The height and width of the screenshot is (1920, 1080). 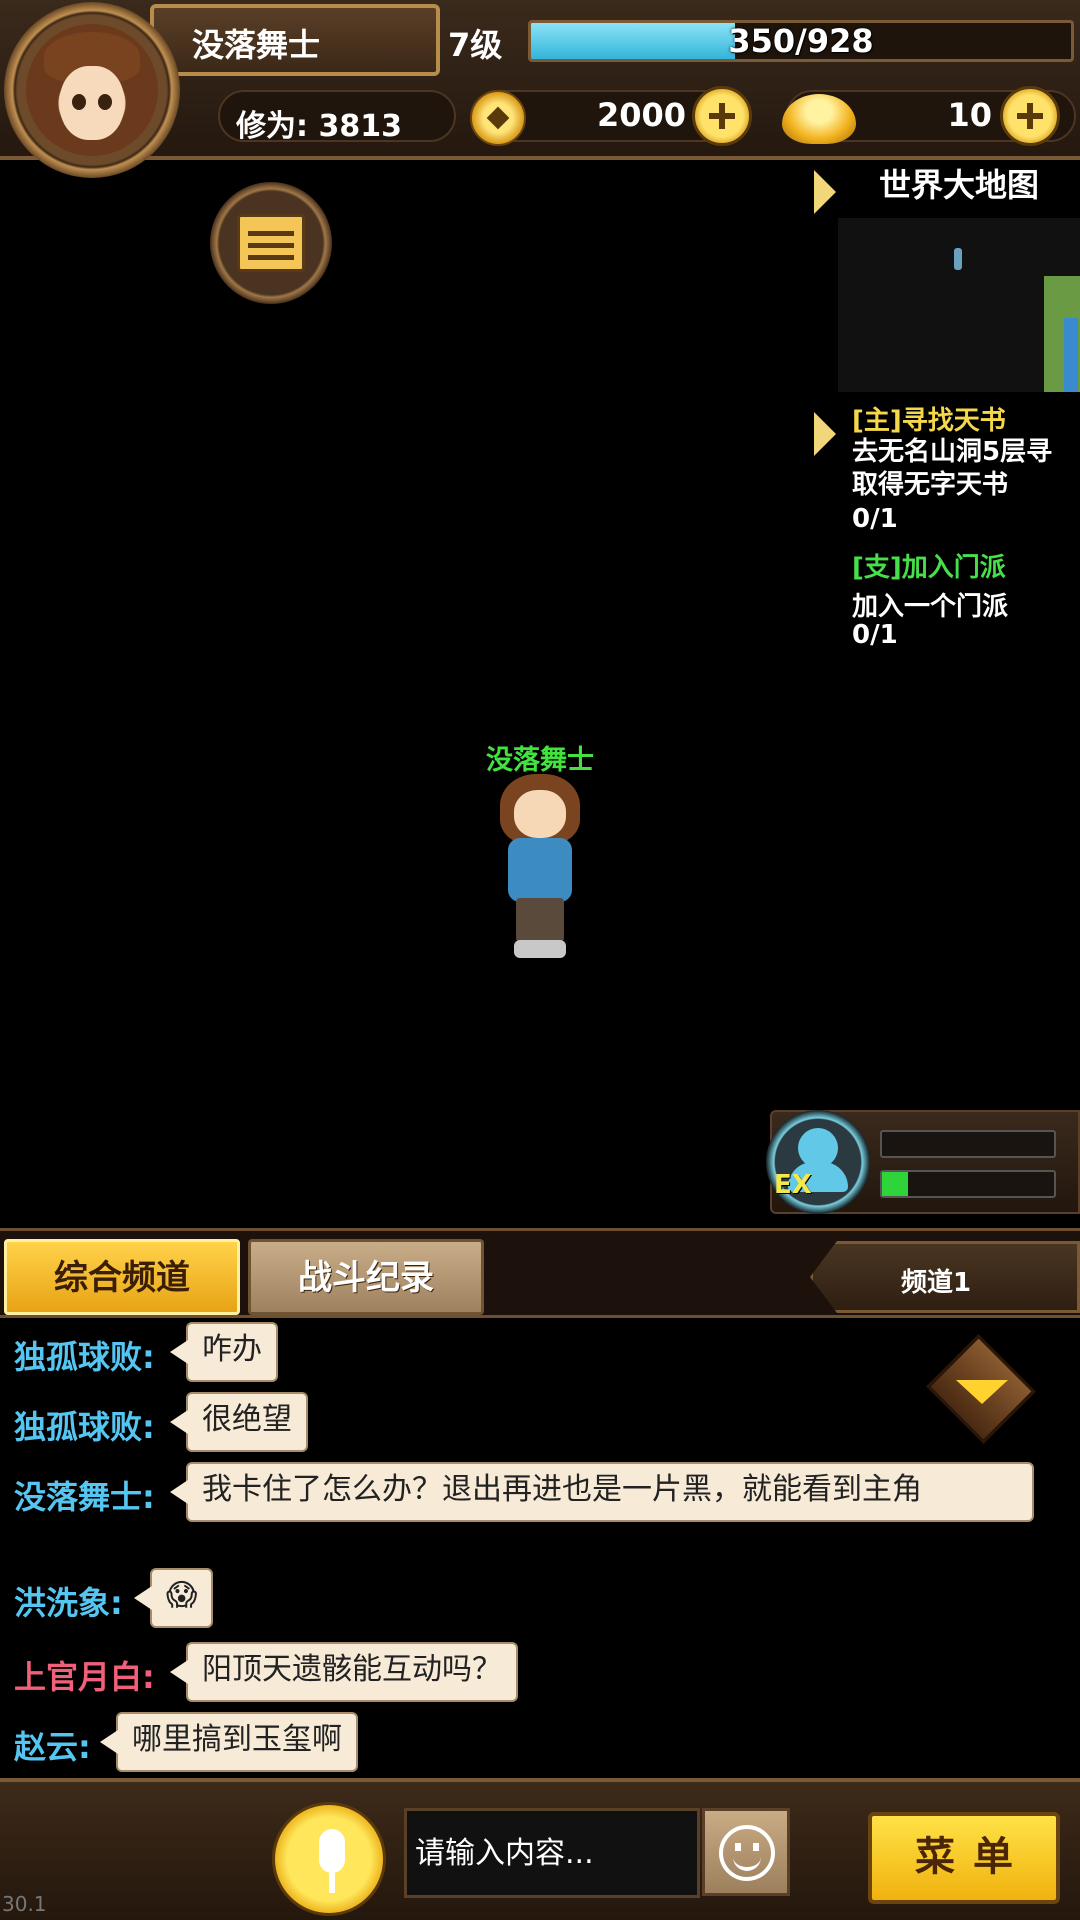 What do you see at coordinates (958, 259) in the screenshot?
I see `minimap-player-marker` at bounding box center [958, 259].